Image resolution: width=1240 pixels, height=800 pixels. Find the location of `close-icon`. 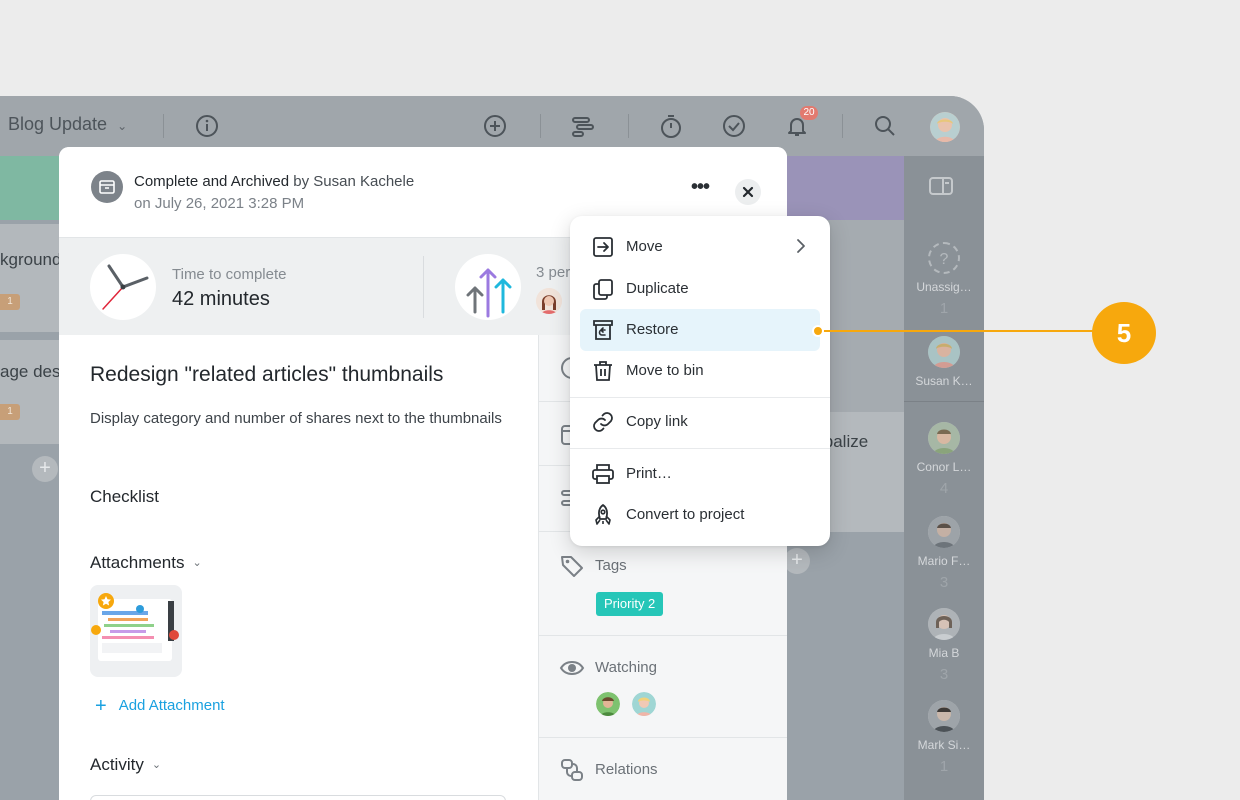

close-icon is located at coordinates (748, 192).